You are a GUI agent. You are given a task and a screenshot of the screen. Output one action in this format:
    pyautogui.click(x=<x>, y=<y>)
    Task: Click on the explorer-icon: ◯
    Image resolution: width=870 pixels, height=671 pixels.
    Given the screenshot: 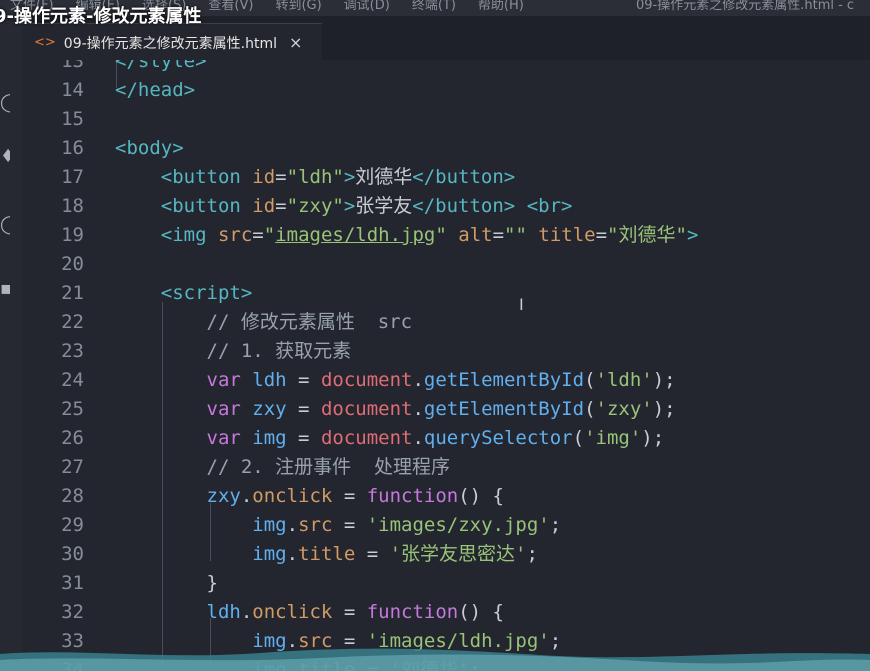 What is the action you would take?
    pyautogui.click(x=5, y=102)
    